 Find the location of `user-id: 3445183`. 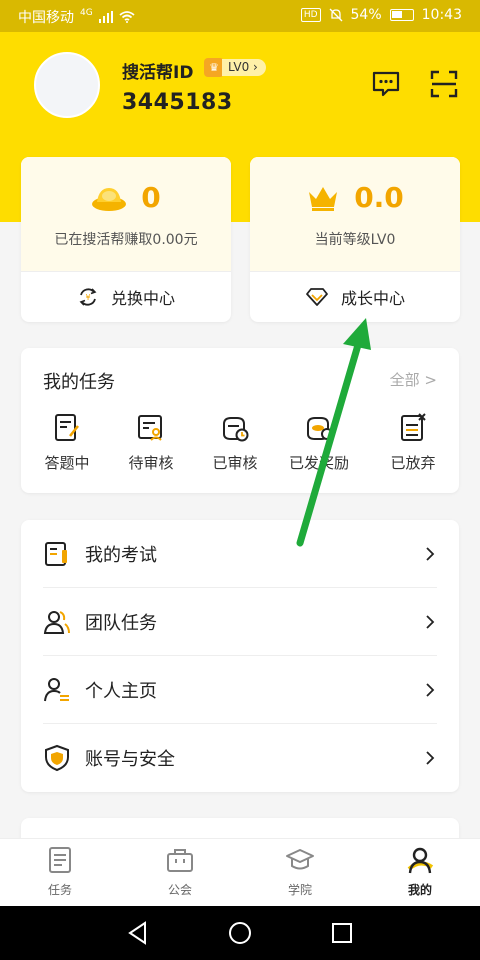

user-id: 3445183 is located at coordinates (177, 102).